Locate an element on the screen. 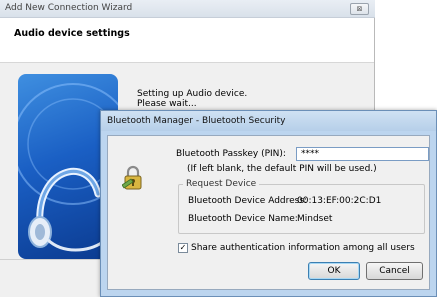 This screenshot has height=297, width=437. wizard-titlebar: Add New Connection Wizard ⊠ is located at coordinates (187, 9).